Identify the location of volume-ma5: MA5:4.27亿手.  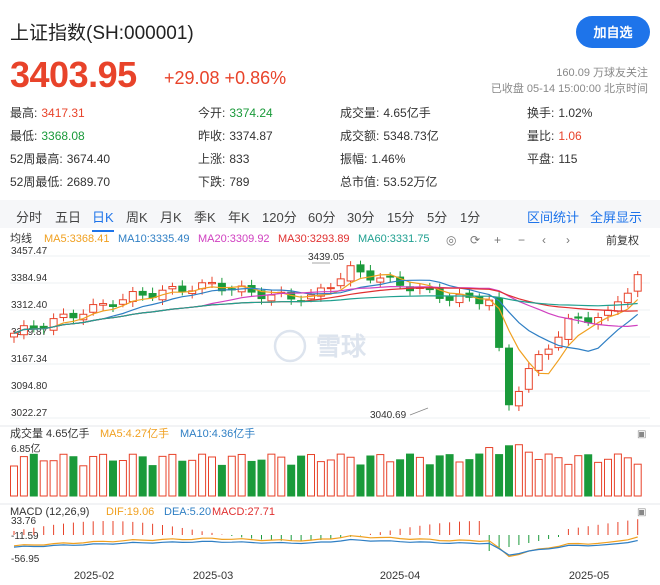
(134, 433).